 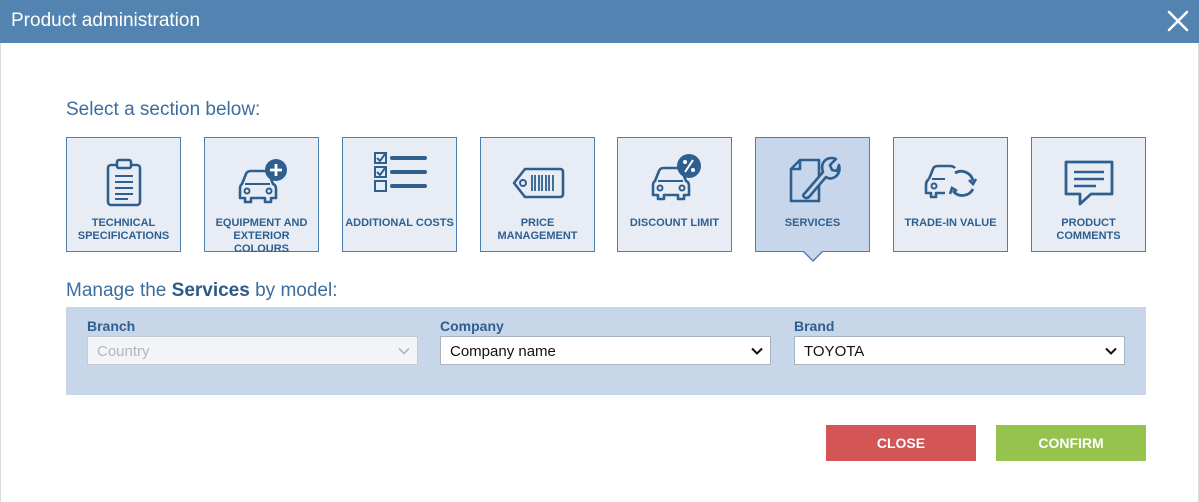 What do you see at coordinates (1071, 443) in the screenshot?
I see `confirm-button: CONFIRM` at bounding box center [1071, 443].